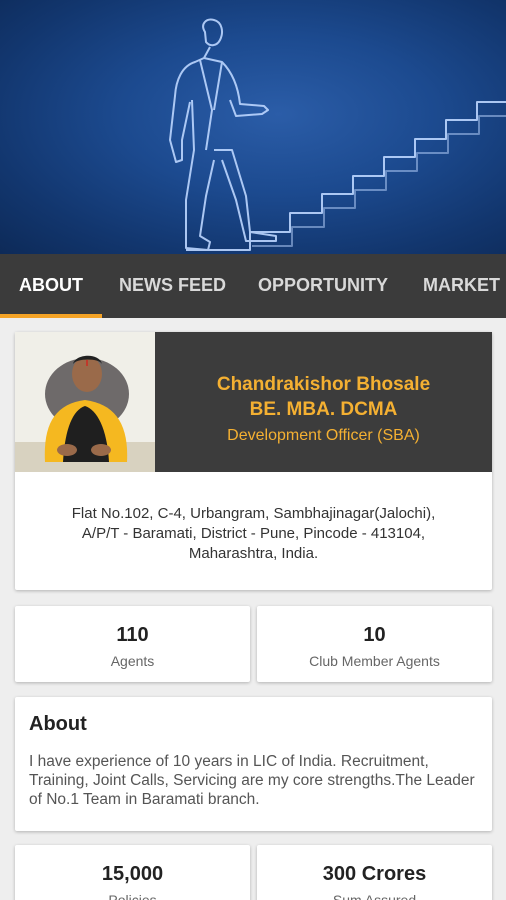 The height and width of the screenshot is (900, 506). Describe the element at coordinates (132, 635) in the screenshot. I see `stat-value: 110` at that location.